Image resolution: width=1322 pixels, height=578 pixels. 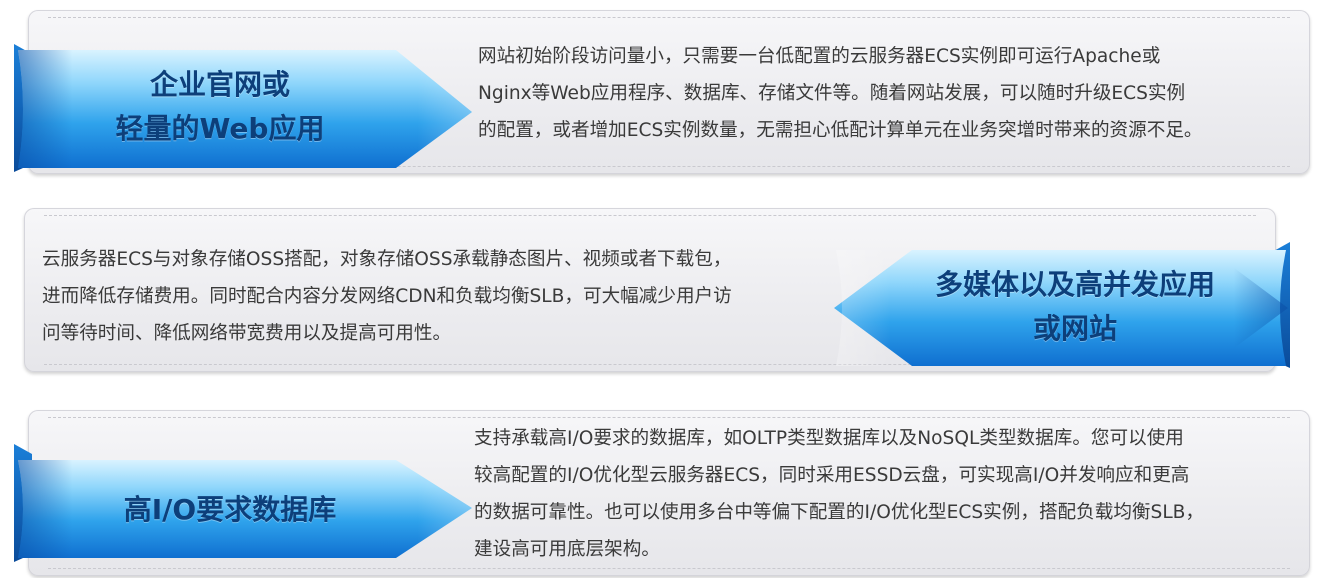 I want to click on description-line: 问等待时间、降低网络带宽费用以及提高可用性。, so click(x=247, y=333).